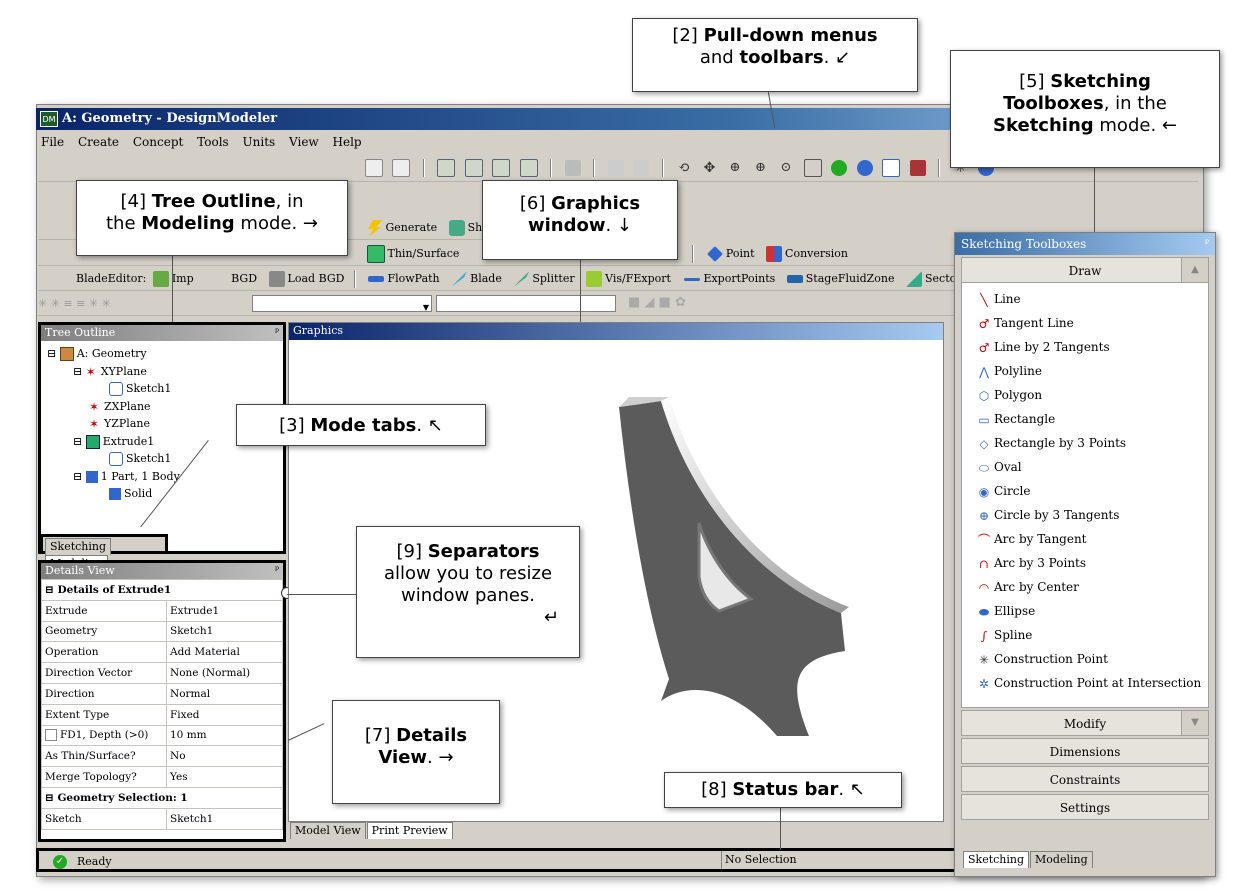 This screenshot has height=893, width=1246. Describe the element at coordinates (572, 168) in the screenshot. I see `extend-selection-icon` at that location.